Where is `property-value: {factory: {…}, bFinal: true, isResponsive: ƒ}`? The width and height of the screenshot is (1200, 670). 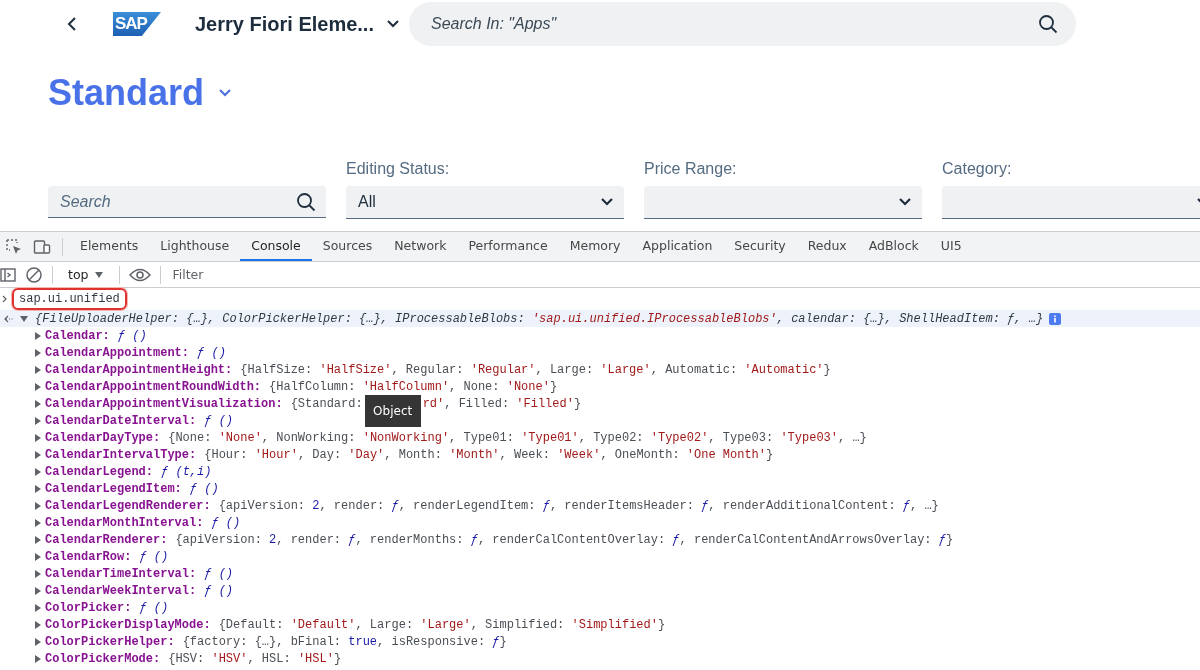
property-value: {factory: {…}, bFinal: true, isResponsive: ƒ} is located at coordinates (344, 641).